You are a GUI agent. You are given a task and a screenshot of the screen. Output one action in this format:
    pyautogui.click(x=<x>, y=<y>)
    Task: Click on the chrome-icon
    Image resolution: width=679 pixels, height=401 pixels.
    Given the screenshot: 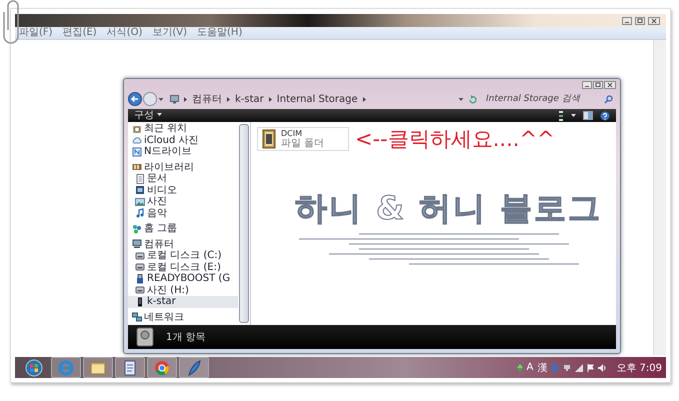 What is the action you would take?
    pyautogui.click(x=162, y=367)
    